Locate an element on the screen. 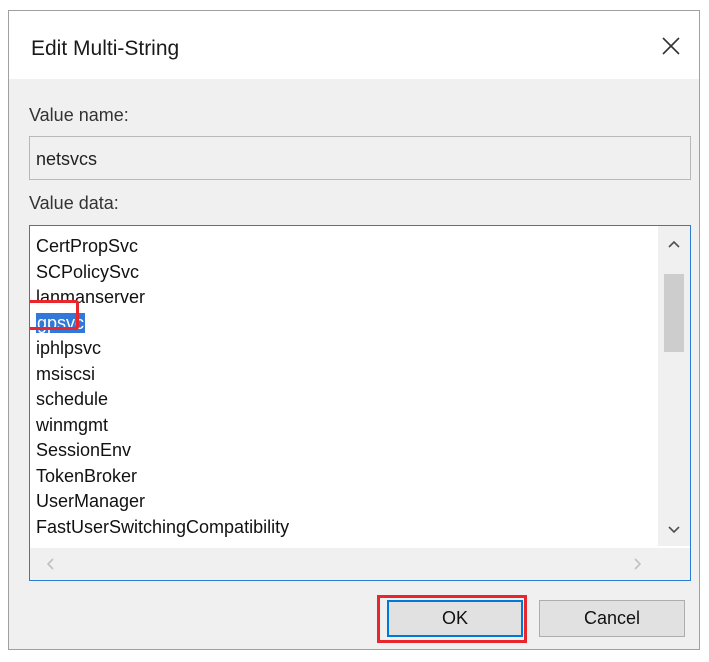 Image resolution: width=709 pixels, height=662 pixels. value-data-line: CertPropSvc is located at coordinates (346, 247).